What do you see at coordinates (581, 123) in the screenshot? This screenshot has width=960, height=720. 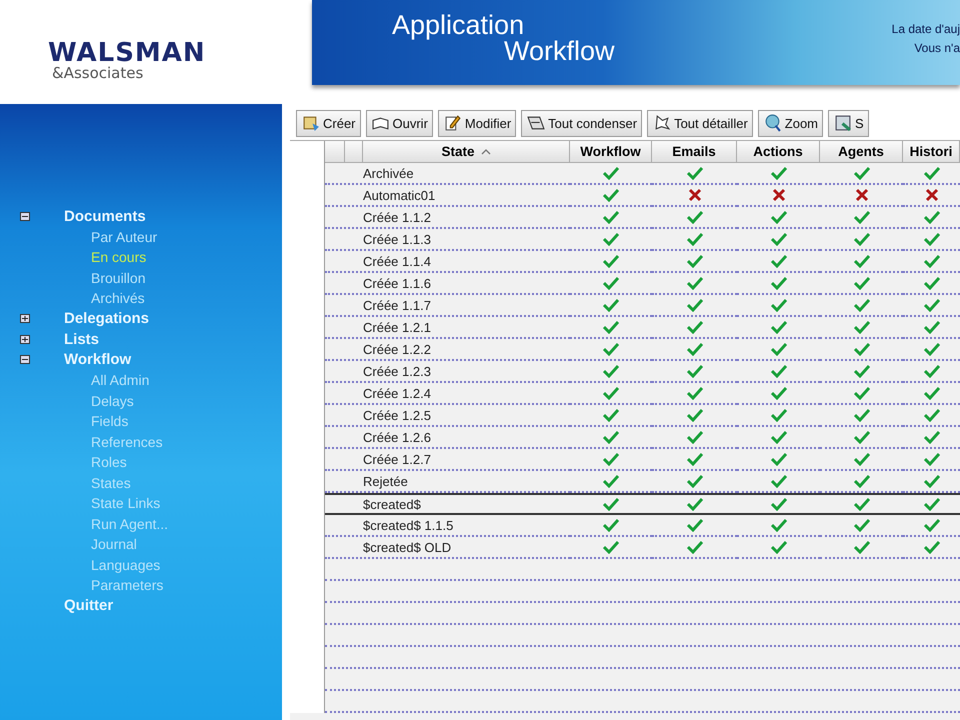 I see `toolbar-button: Tout condenser` at bounding box center [581, 123].